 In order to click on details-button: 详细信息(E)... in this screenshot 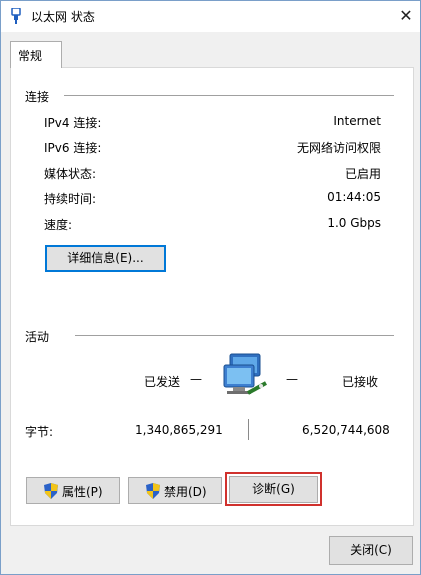, I will do `click(105, 258)`.